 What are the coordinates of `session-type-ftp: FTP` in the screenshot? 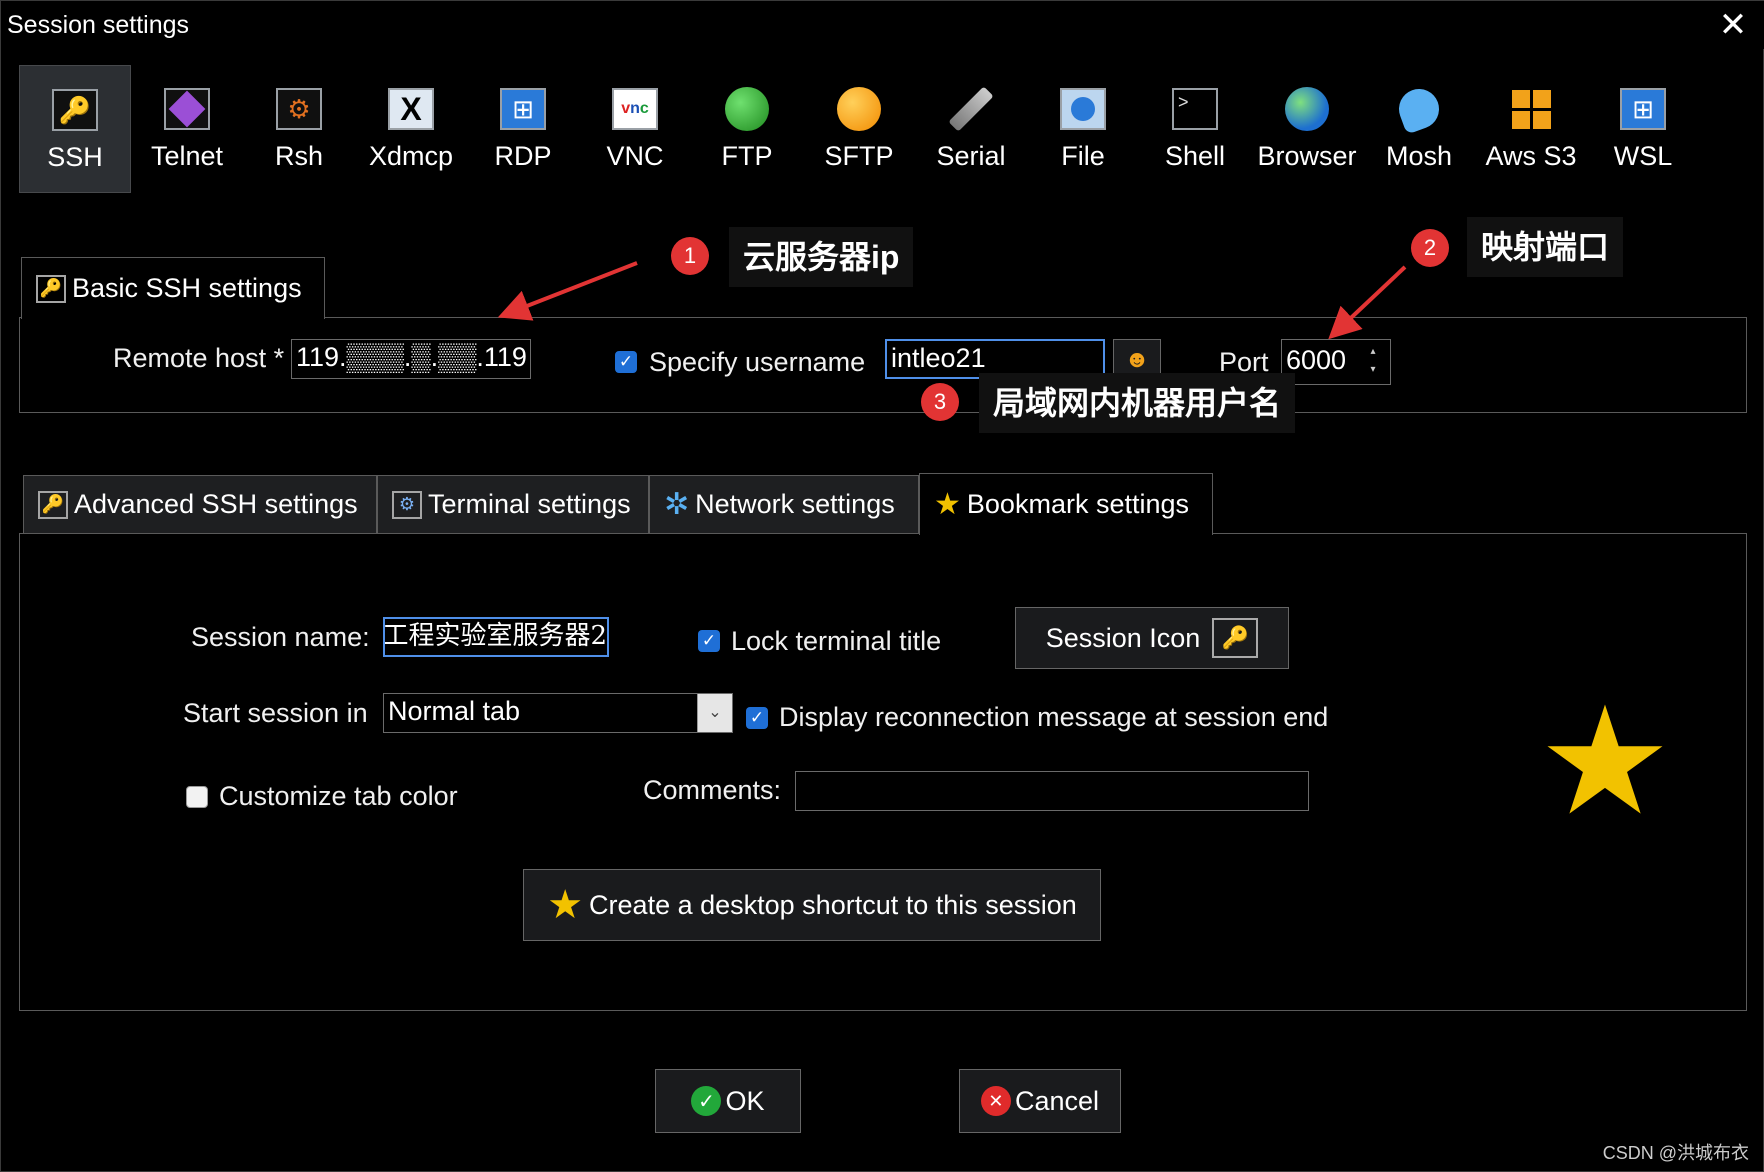 It's located at (747, 129).